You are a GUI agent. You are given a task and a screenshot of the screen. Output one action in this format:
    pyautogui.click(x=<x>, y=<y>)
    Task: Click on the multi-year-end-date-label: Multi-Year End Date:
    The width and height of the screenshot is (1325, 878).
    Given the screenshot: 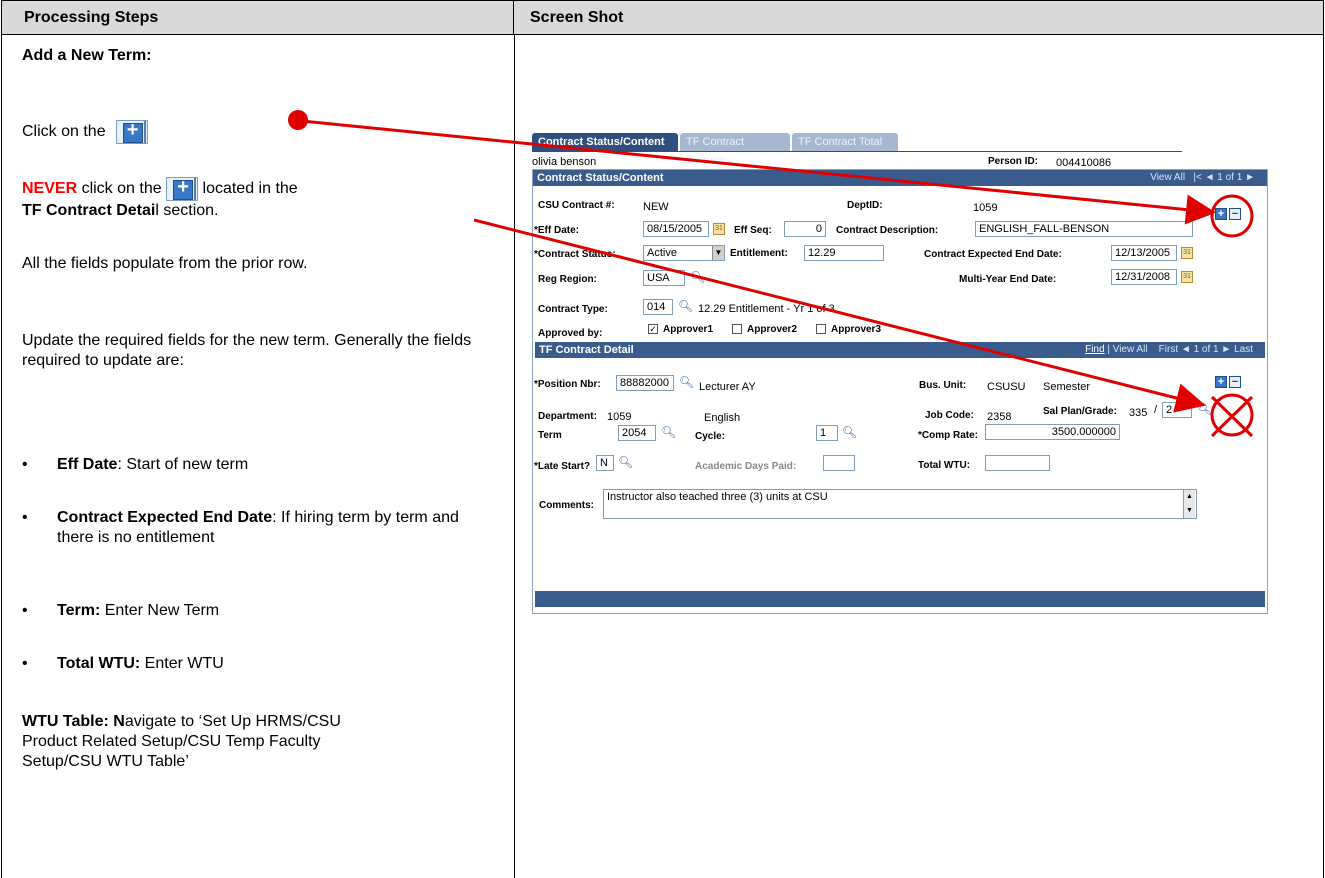 What is the action you would take?
    pyautogui.click(x=1008, y=279)
    